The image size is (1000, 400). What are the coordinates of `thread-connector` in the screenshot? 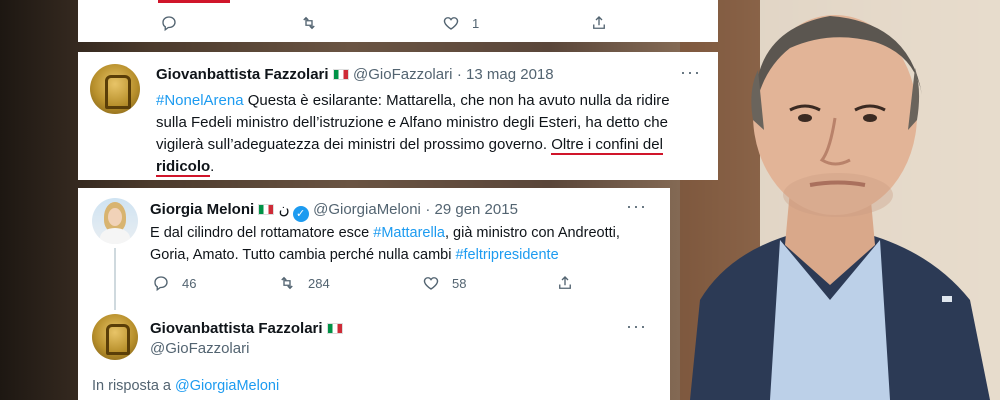 It's located at (115, 279).